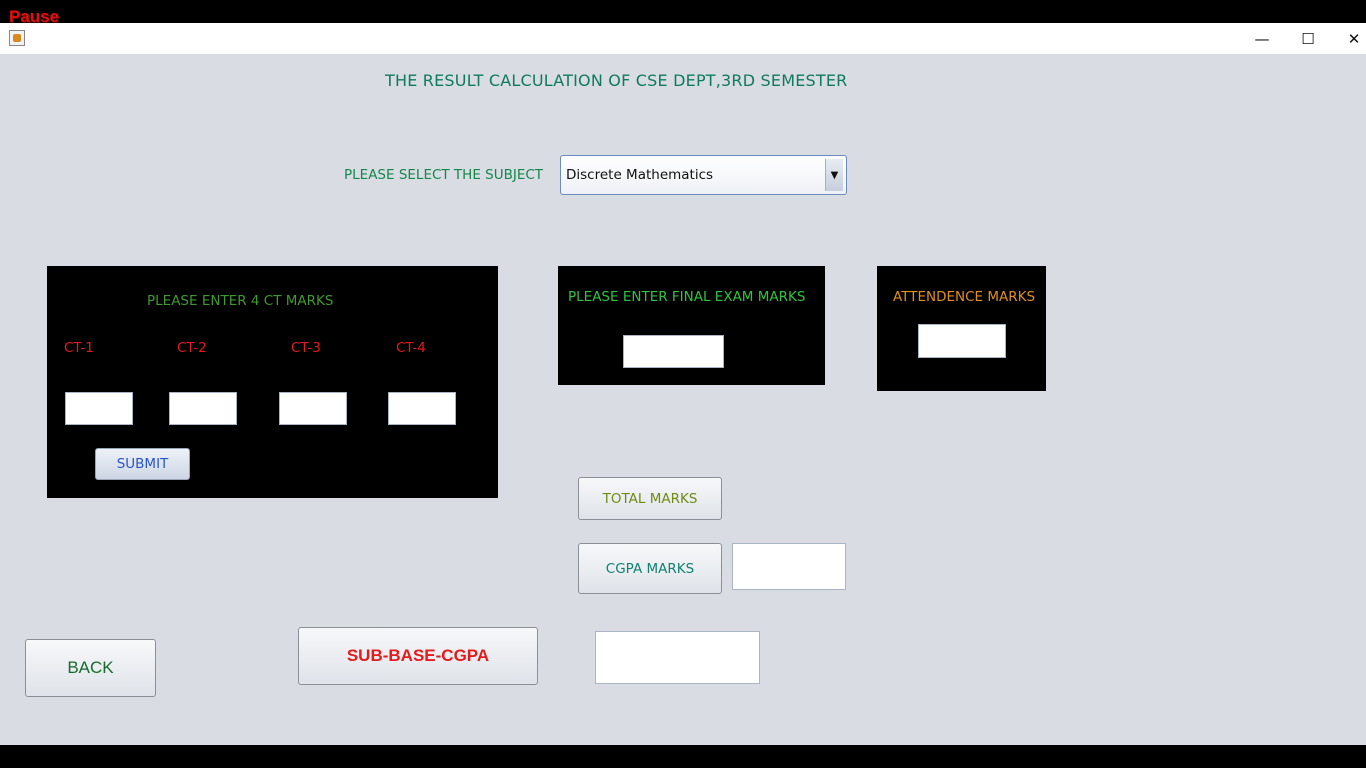 The width and height of the screenshot is (1366, 768). What do you see at coordinates (1308, 38) in the screenshot?
I see `maximize-button: ☐` at bounding box center [1308, 38].